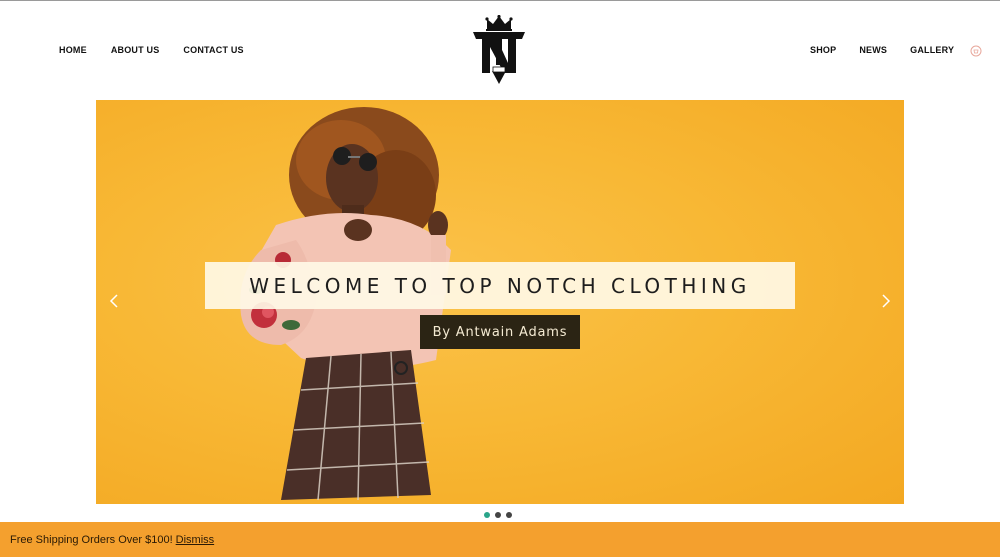 The height and width of the screenshot is (557, 1000). I want to click on slider-dots, so click(500, 515).